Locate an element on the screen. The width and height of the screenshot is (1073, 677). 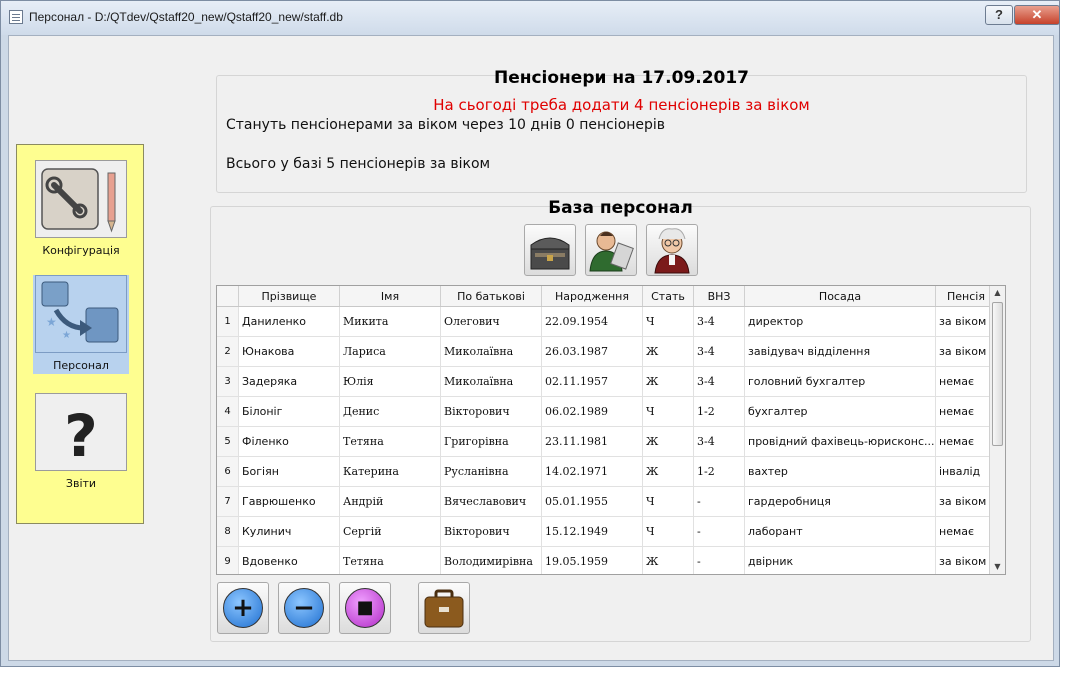
cell-position: вахтер is located at coordinates (840, 471).